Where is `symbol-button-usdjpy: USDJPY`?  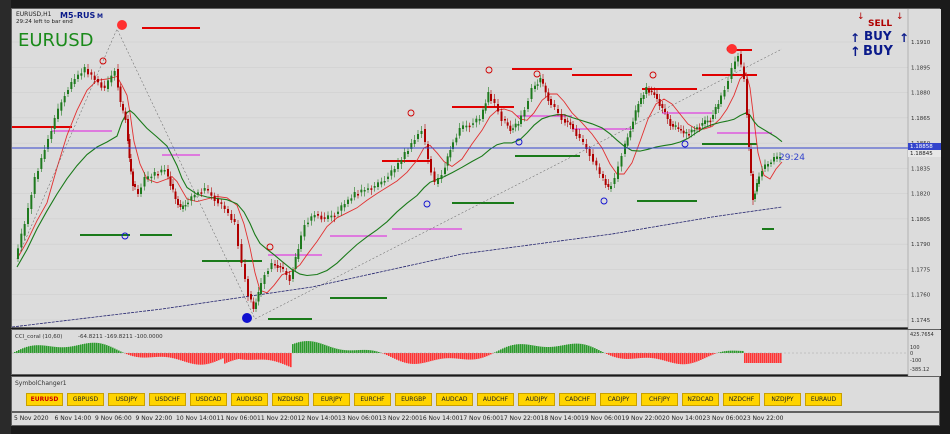 symbol-button-usdjpy: USDJPY is located at coordinates (126, 399).